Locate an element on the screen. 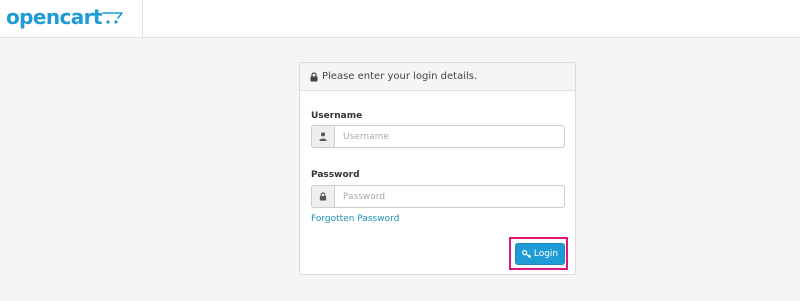 The width and height of the screenshot is (800, 301). password-input is located at coordinates (449, 196).